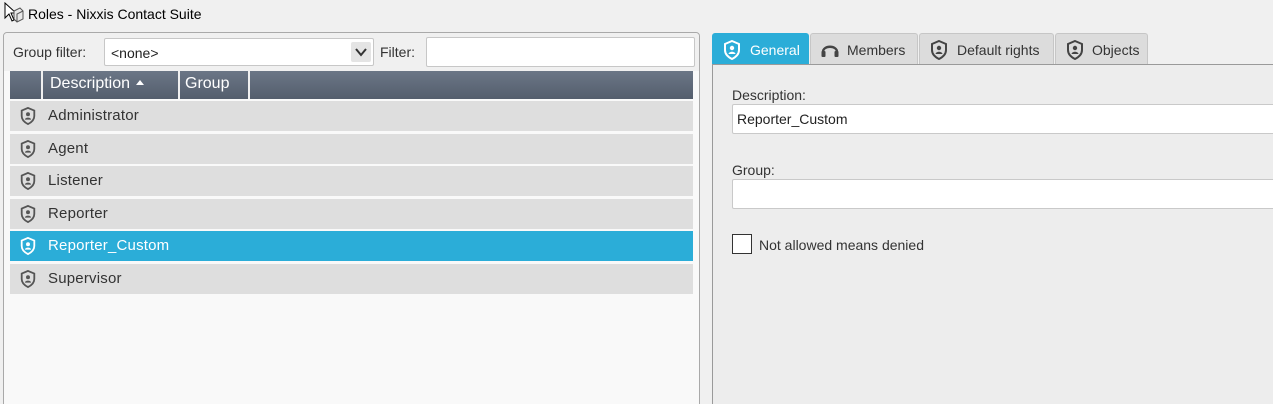 Image resolution: width=1273 pixels, height=404 pixels. Describe the element at coordinates (239, 52) in the screenshot. I see `group-filter-select: <none>` at that location.